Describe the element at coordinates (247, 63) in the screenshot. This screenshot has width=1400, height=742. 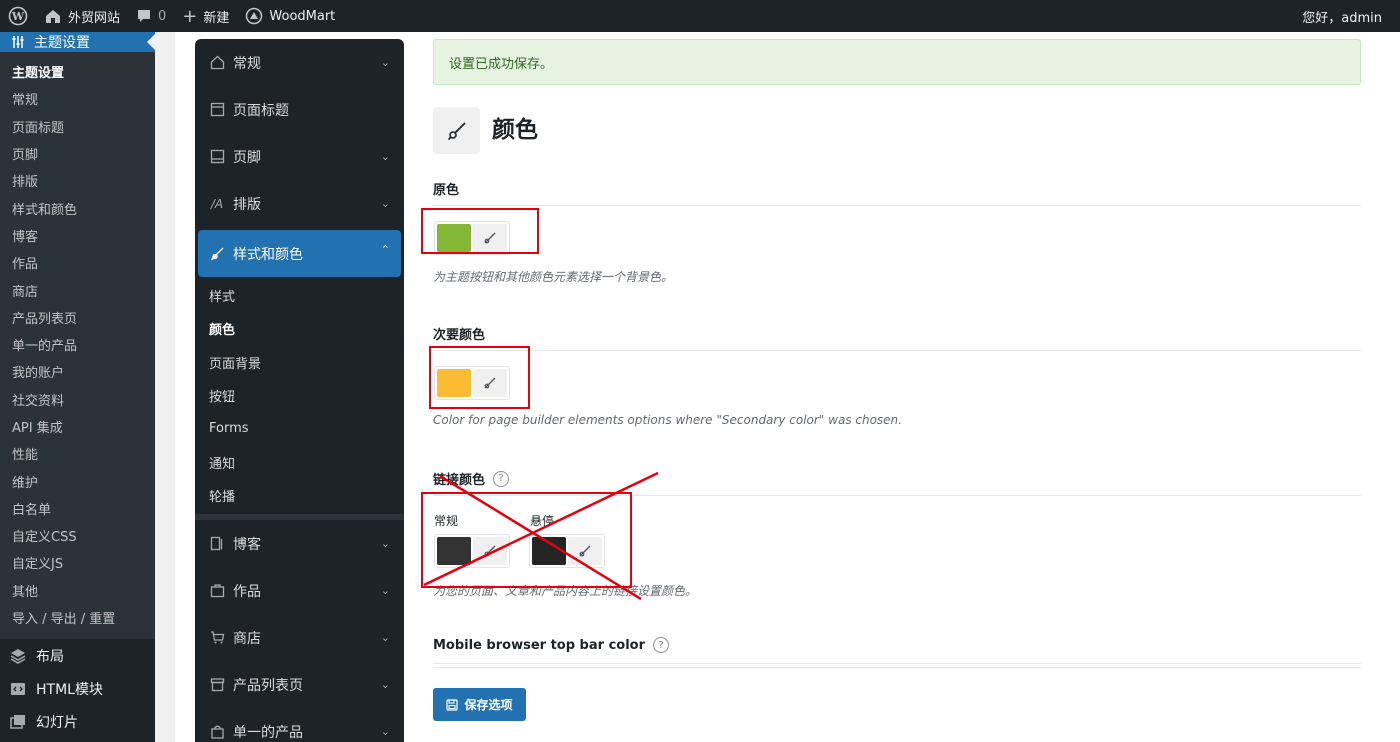
I see `nav-label: 常规` at that location.